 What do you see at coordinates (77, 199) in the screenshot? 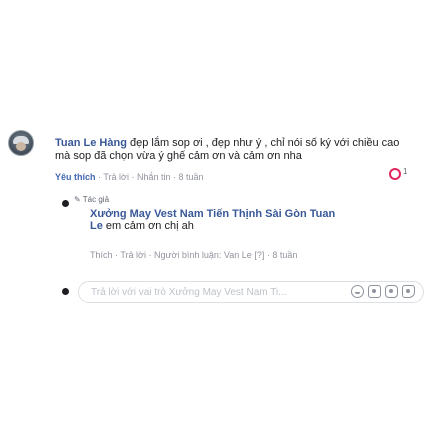
I see `pencil-icon: ✎` at bounding box center [77, 199].